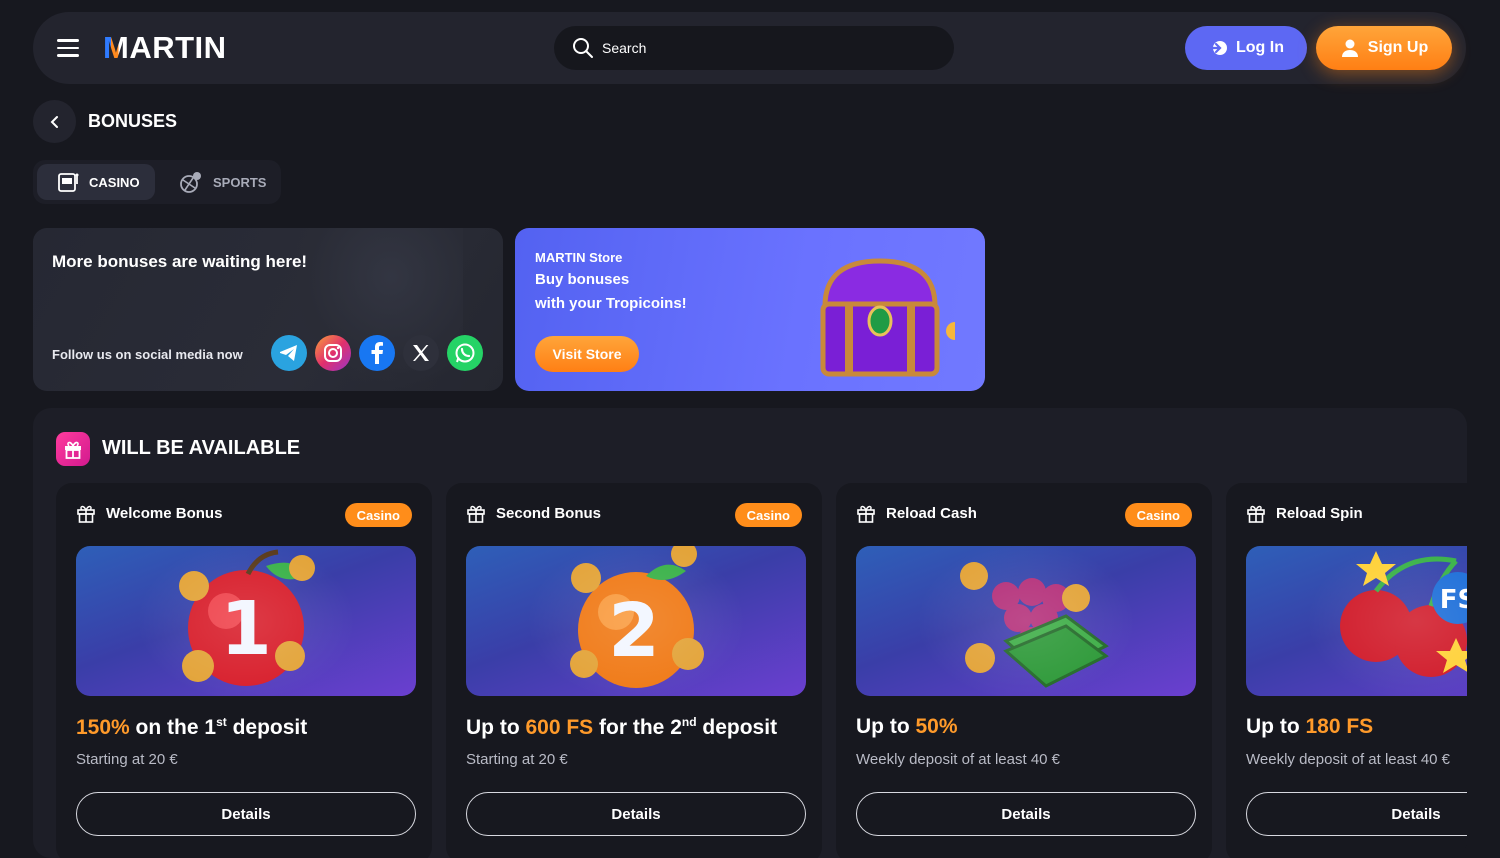 The height and width of the screenshot is (858, 1500). Describe the element at coordinates (240, 182) in the screenshot. I see `tab-sports-label: SPORTS` at that location.